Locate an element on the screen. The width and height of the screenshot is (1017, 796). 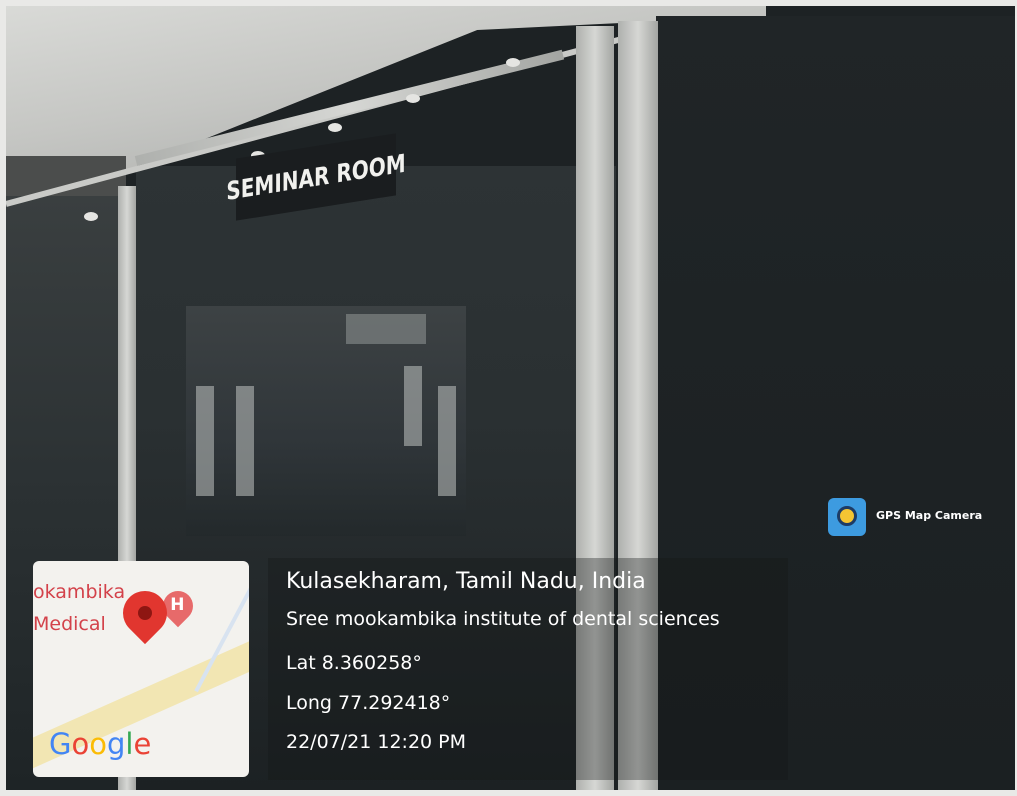
reflection-light is located at coordinates (386, 329).